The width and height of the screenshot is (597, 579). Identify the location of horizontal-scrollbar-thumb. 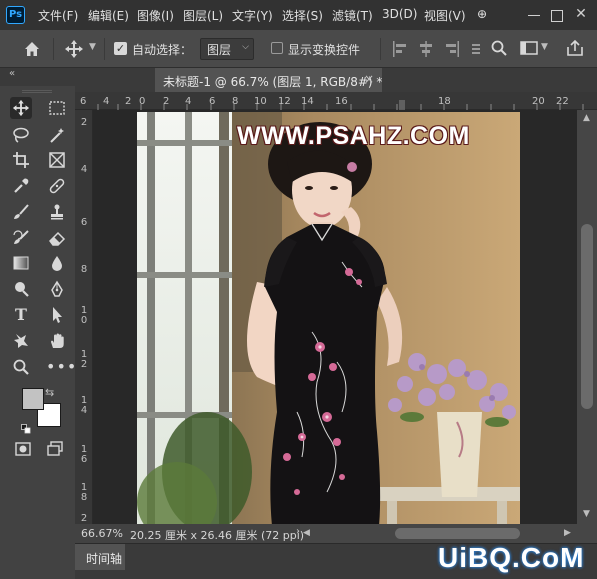
(457, 533).